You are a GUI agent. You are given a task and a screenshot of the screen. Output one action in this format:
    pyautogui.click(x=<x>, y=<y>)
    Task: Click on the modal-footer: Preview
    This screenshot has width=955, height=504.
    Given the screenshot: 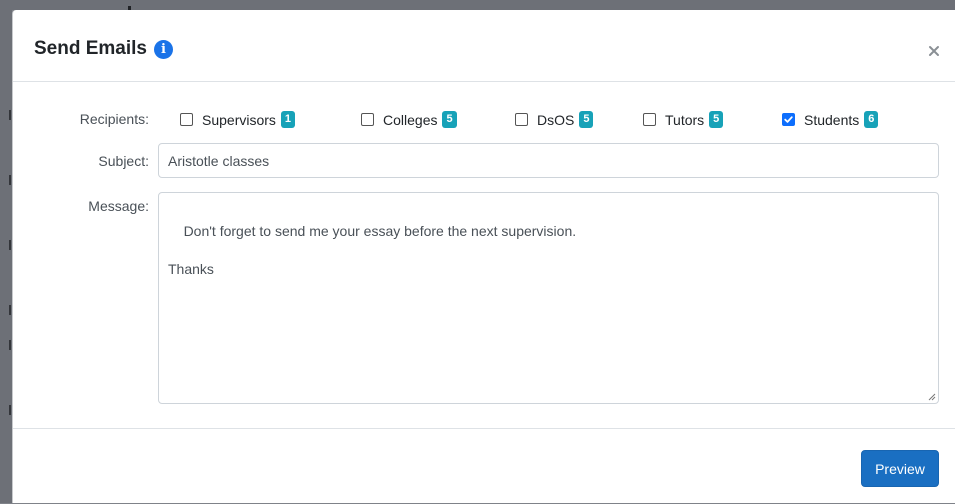 What is the action you would take?
    pyautogui.click(x=484, y=466)
    